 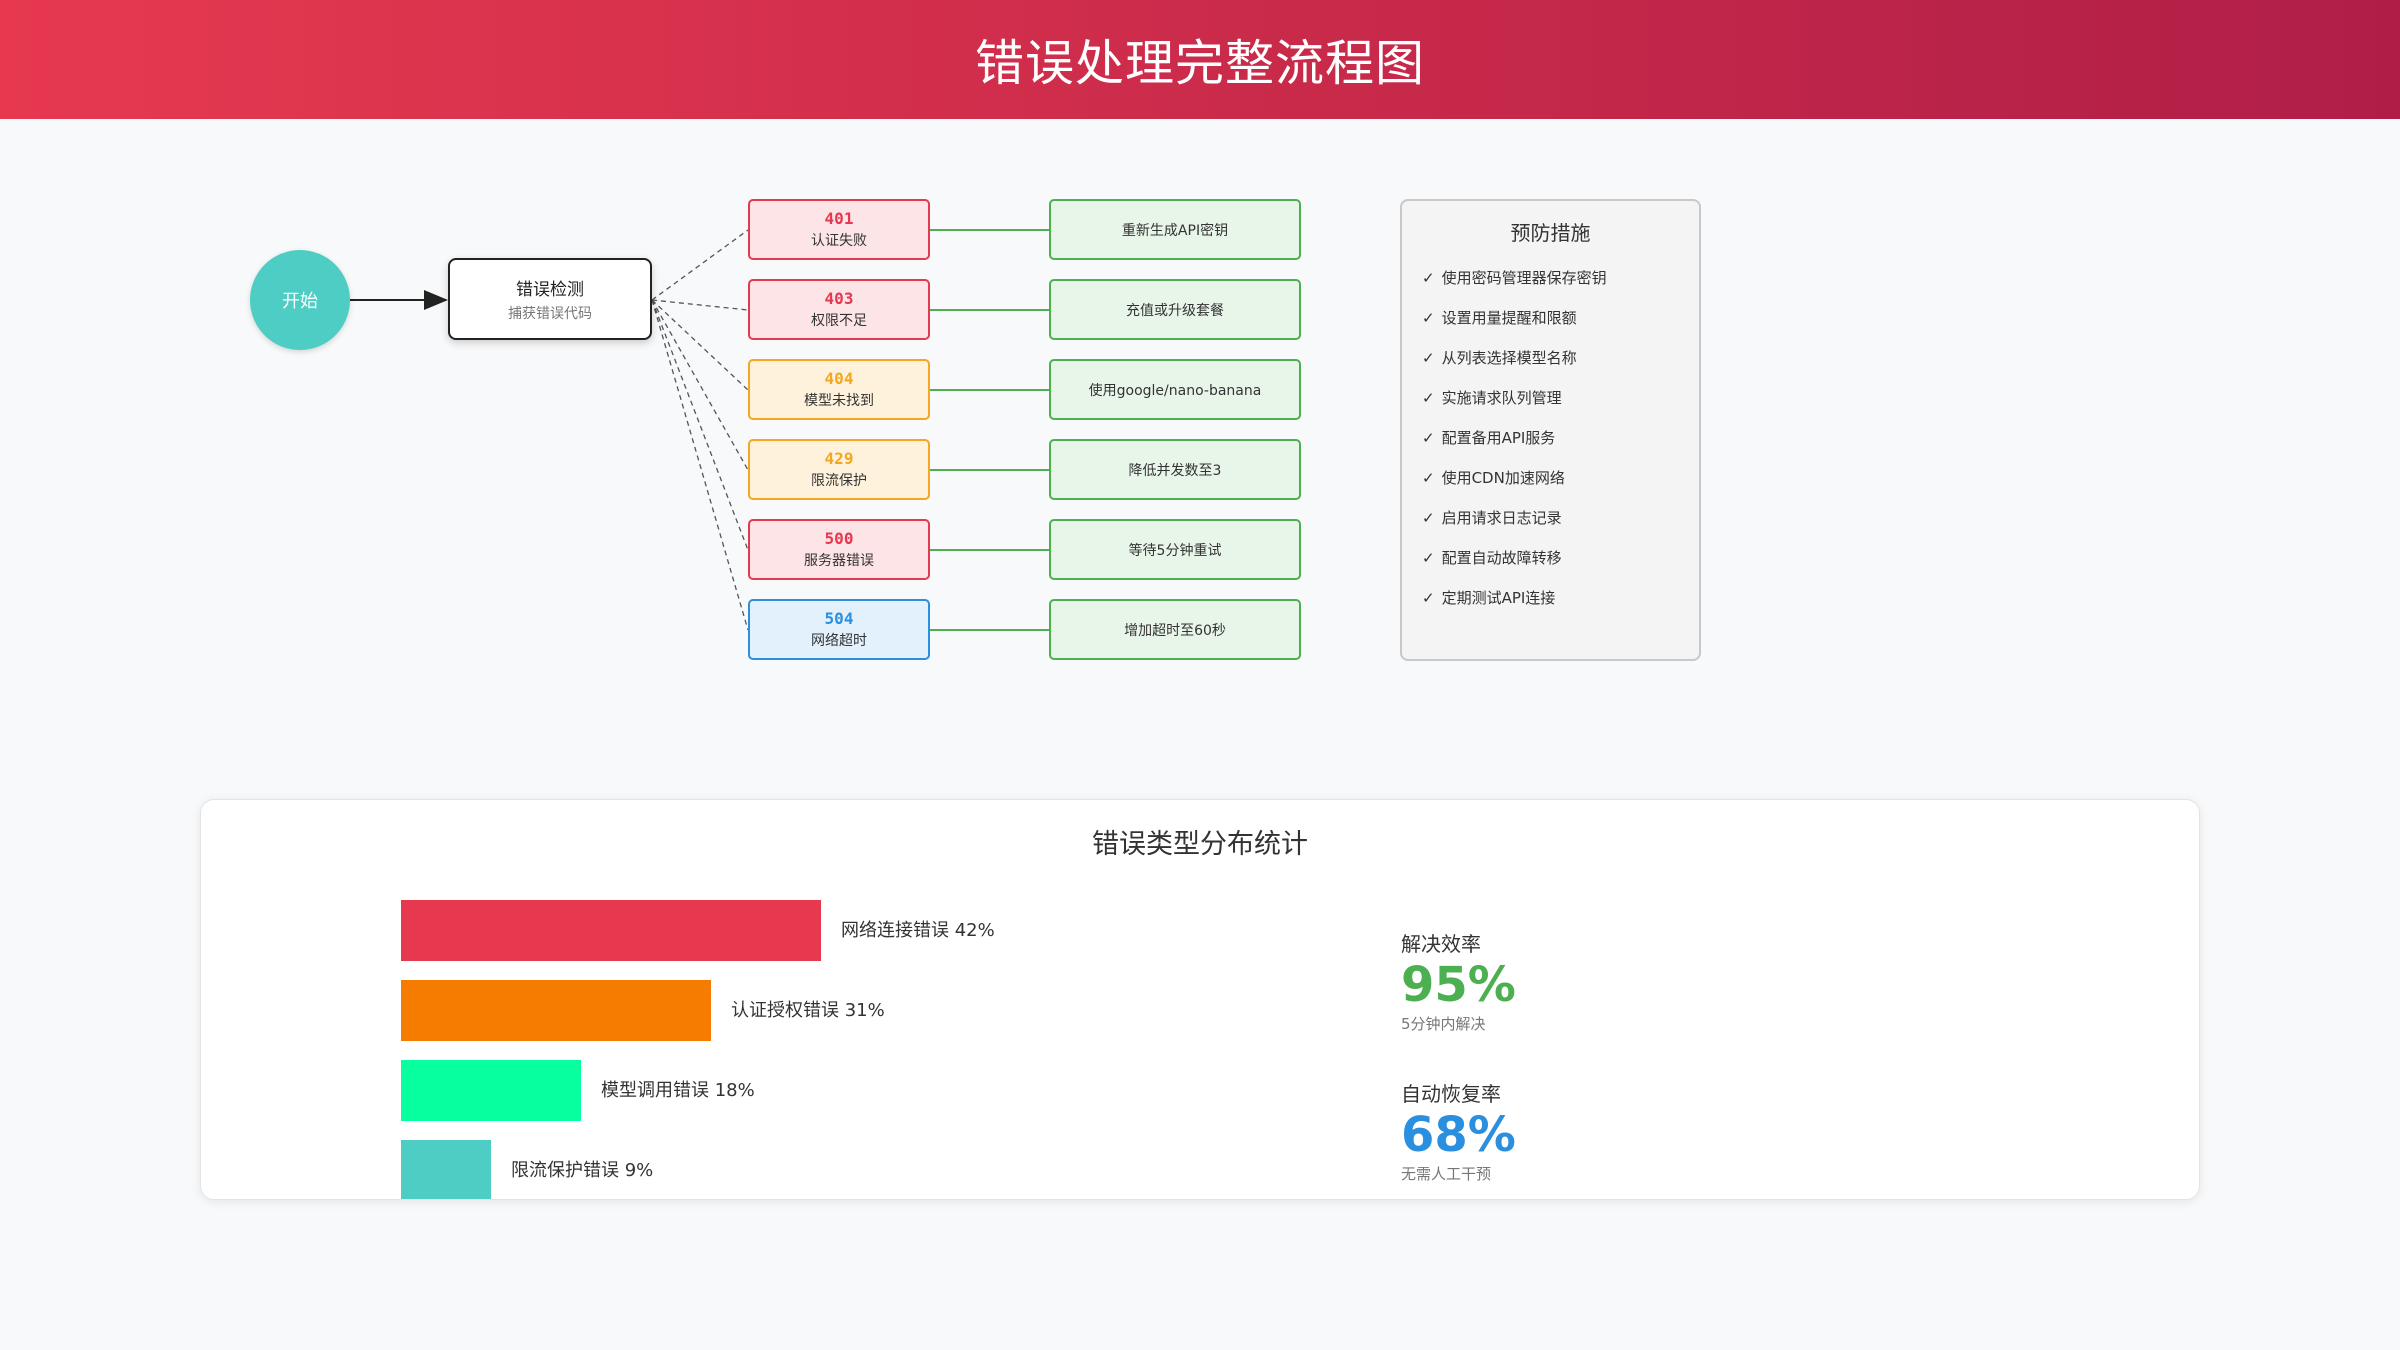 I want to click on error-node-500: 500 服务器错误, so click(x=839, y=549).